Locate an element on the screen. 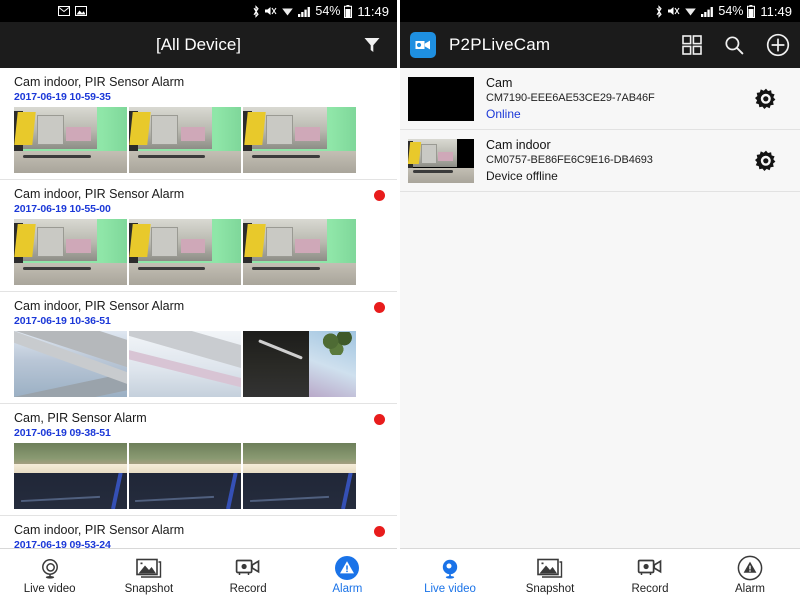 The image size is (800, 600). device-info: Cam CM7190-EEE6AE53CE29-7AB46F Online is located at coordinates (616, 98).